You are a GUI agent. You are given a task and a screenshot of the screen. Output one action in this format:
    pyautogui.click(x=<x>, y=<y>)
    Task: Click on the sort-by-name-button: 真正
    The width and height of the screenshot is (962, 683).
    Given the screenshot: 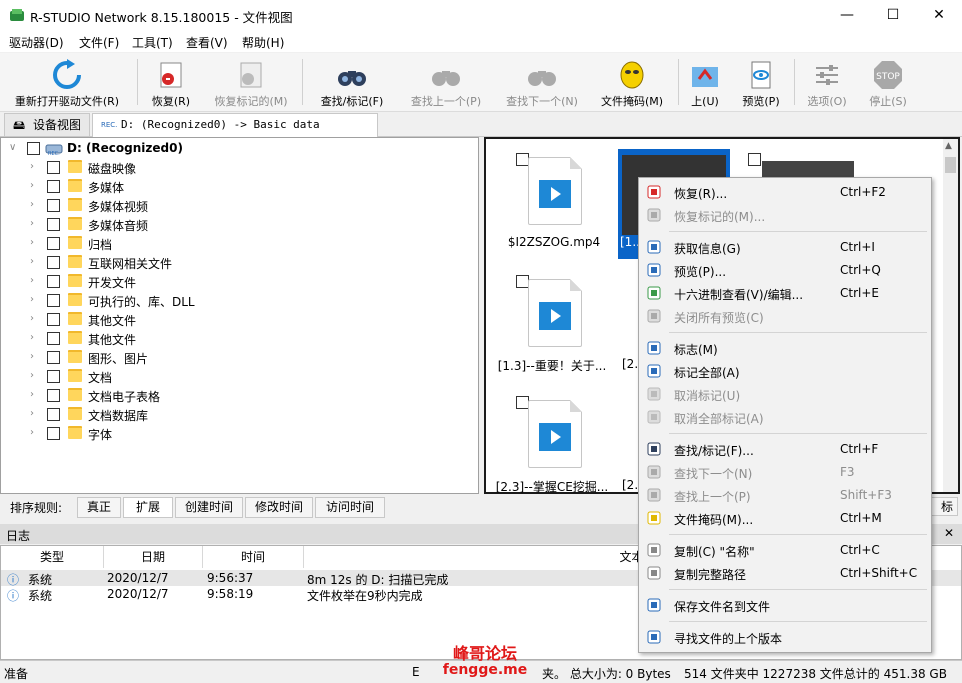 What is the action you would take?
    pyautogui.click(x=99, y=507)
    